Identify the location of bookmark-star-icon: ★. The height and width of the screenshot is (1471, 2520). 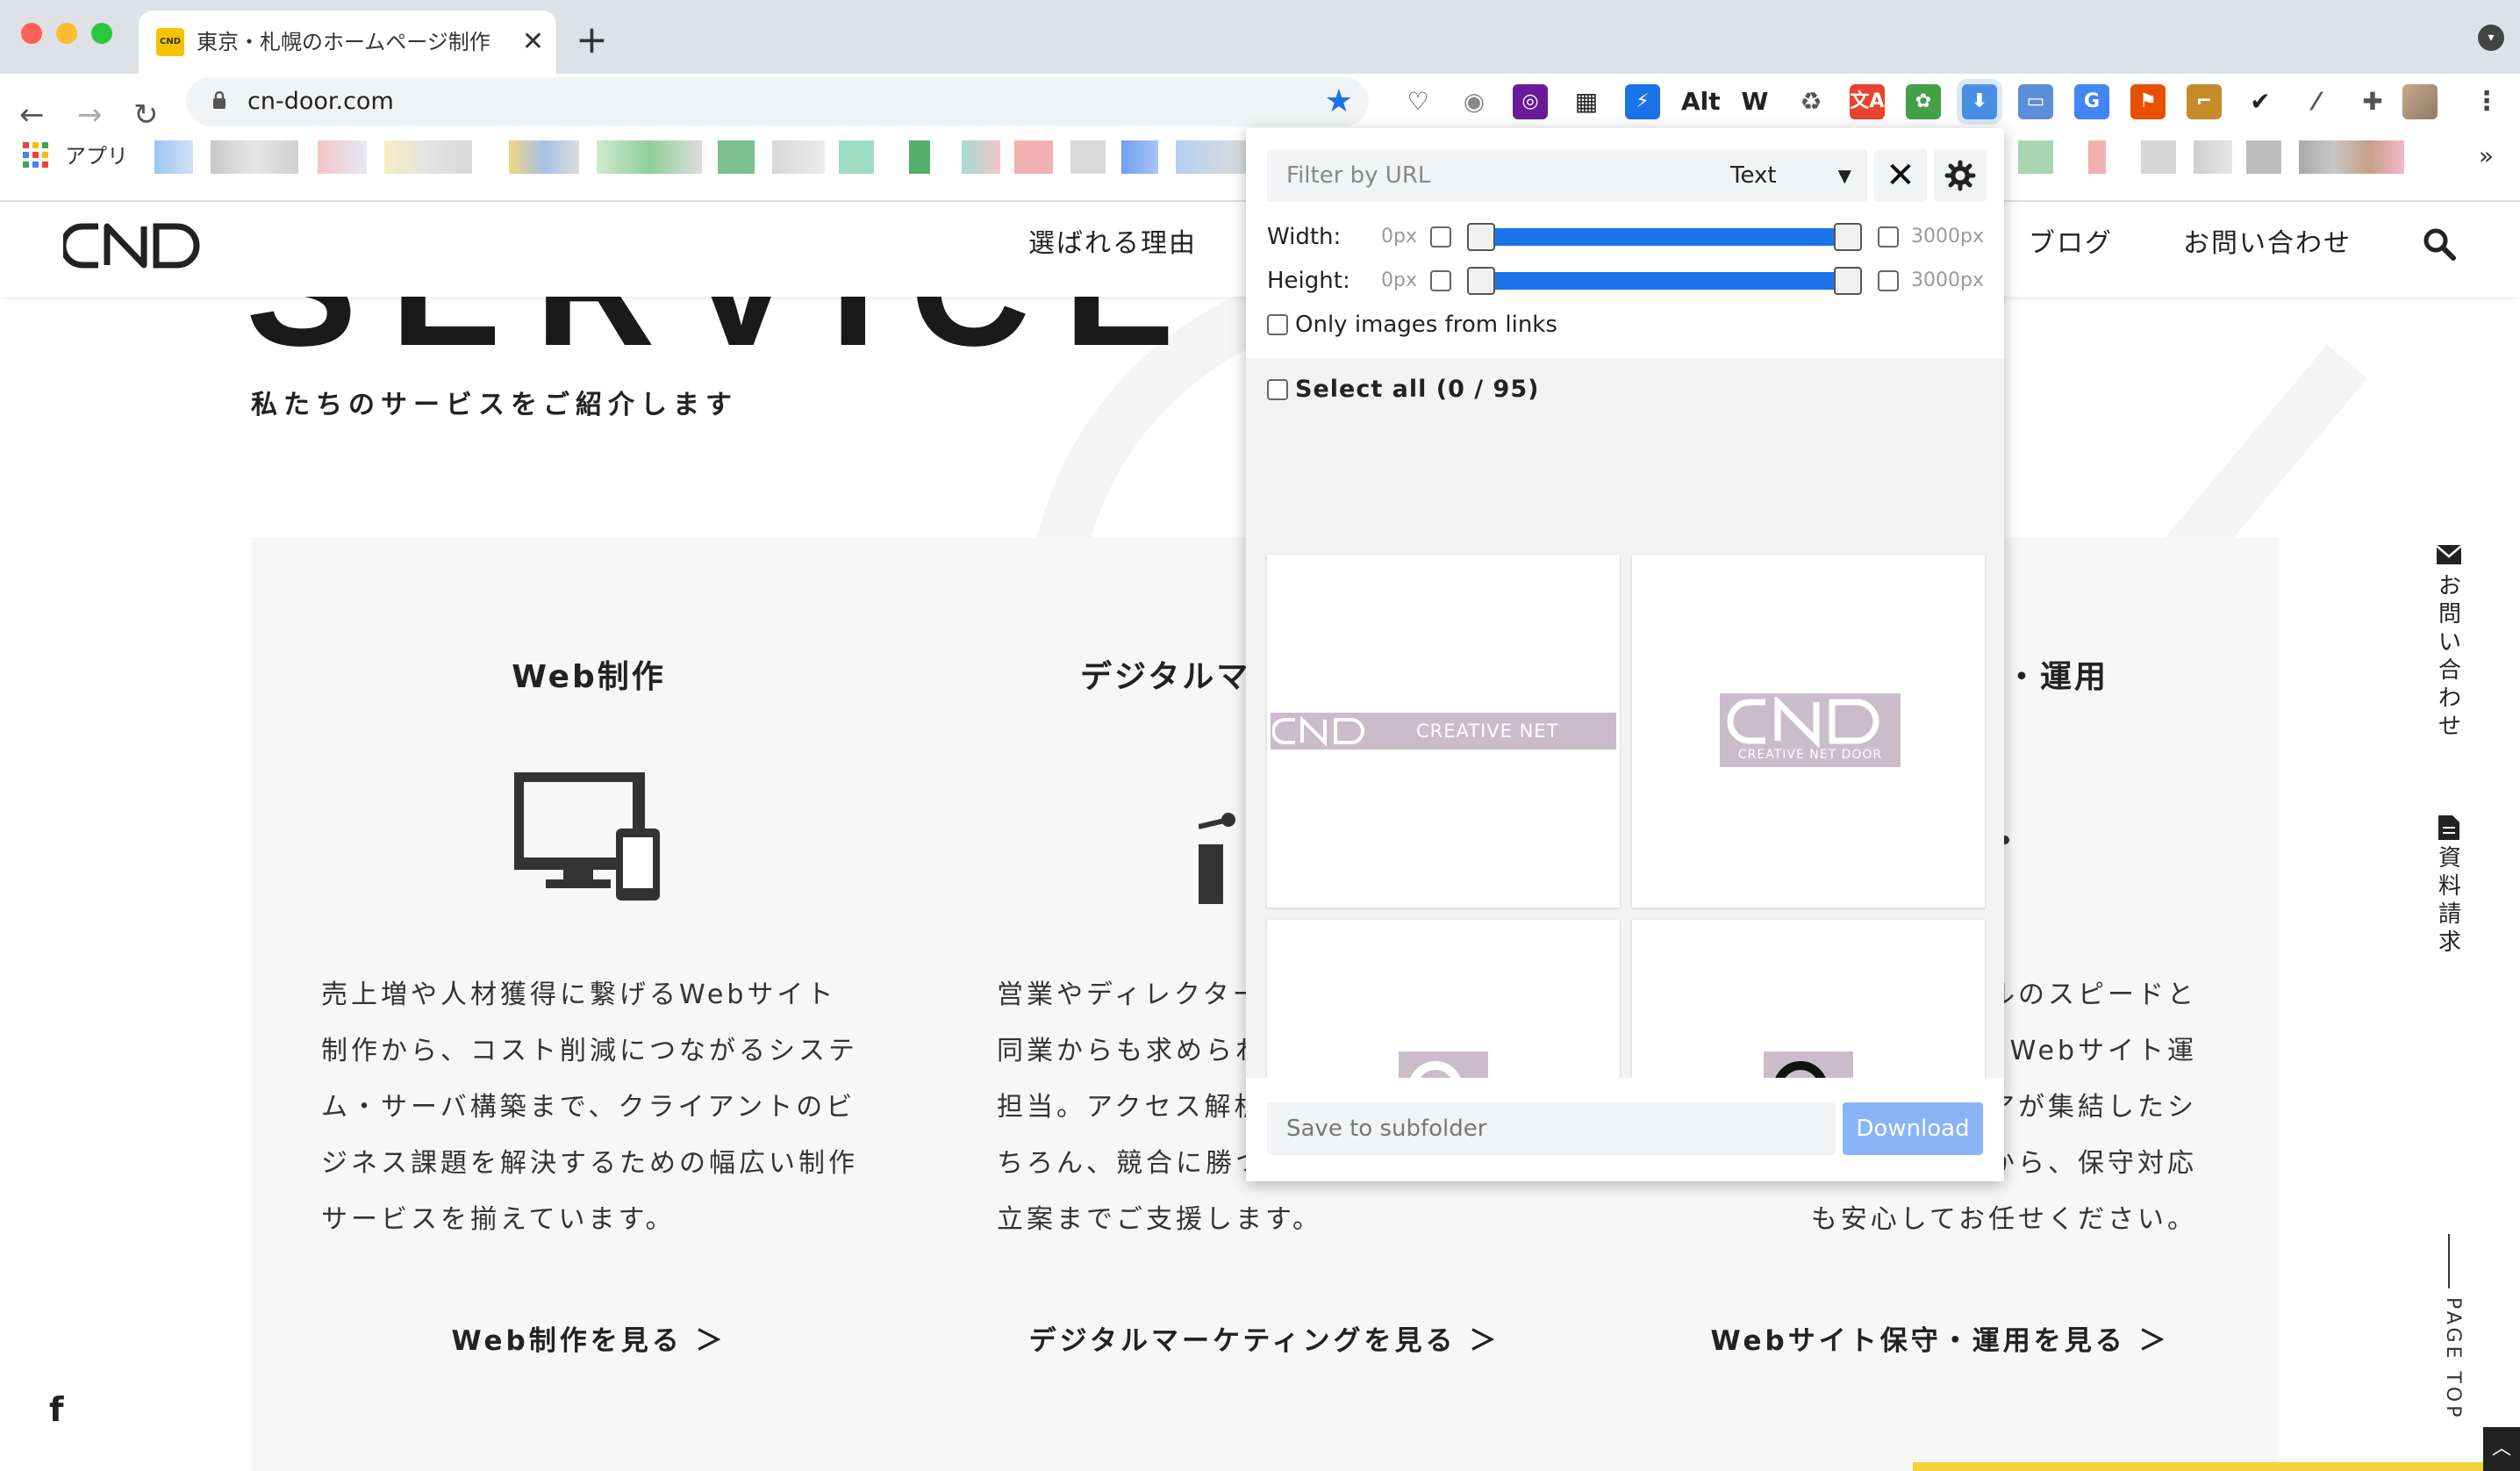
(1339, 102).